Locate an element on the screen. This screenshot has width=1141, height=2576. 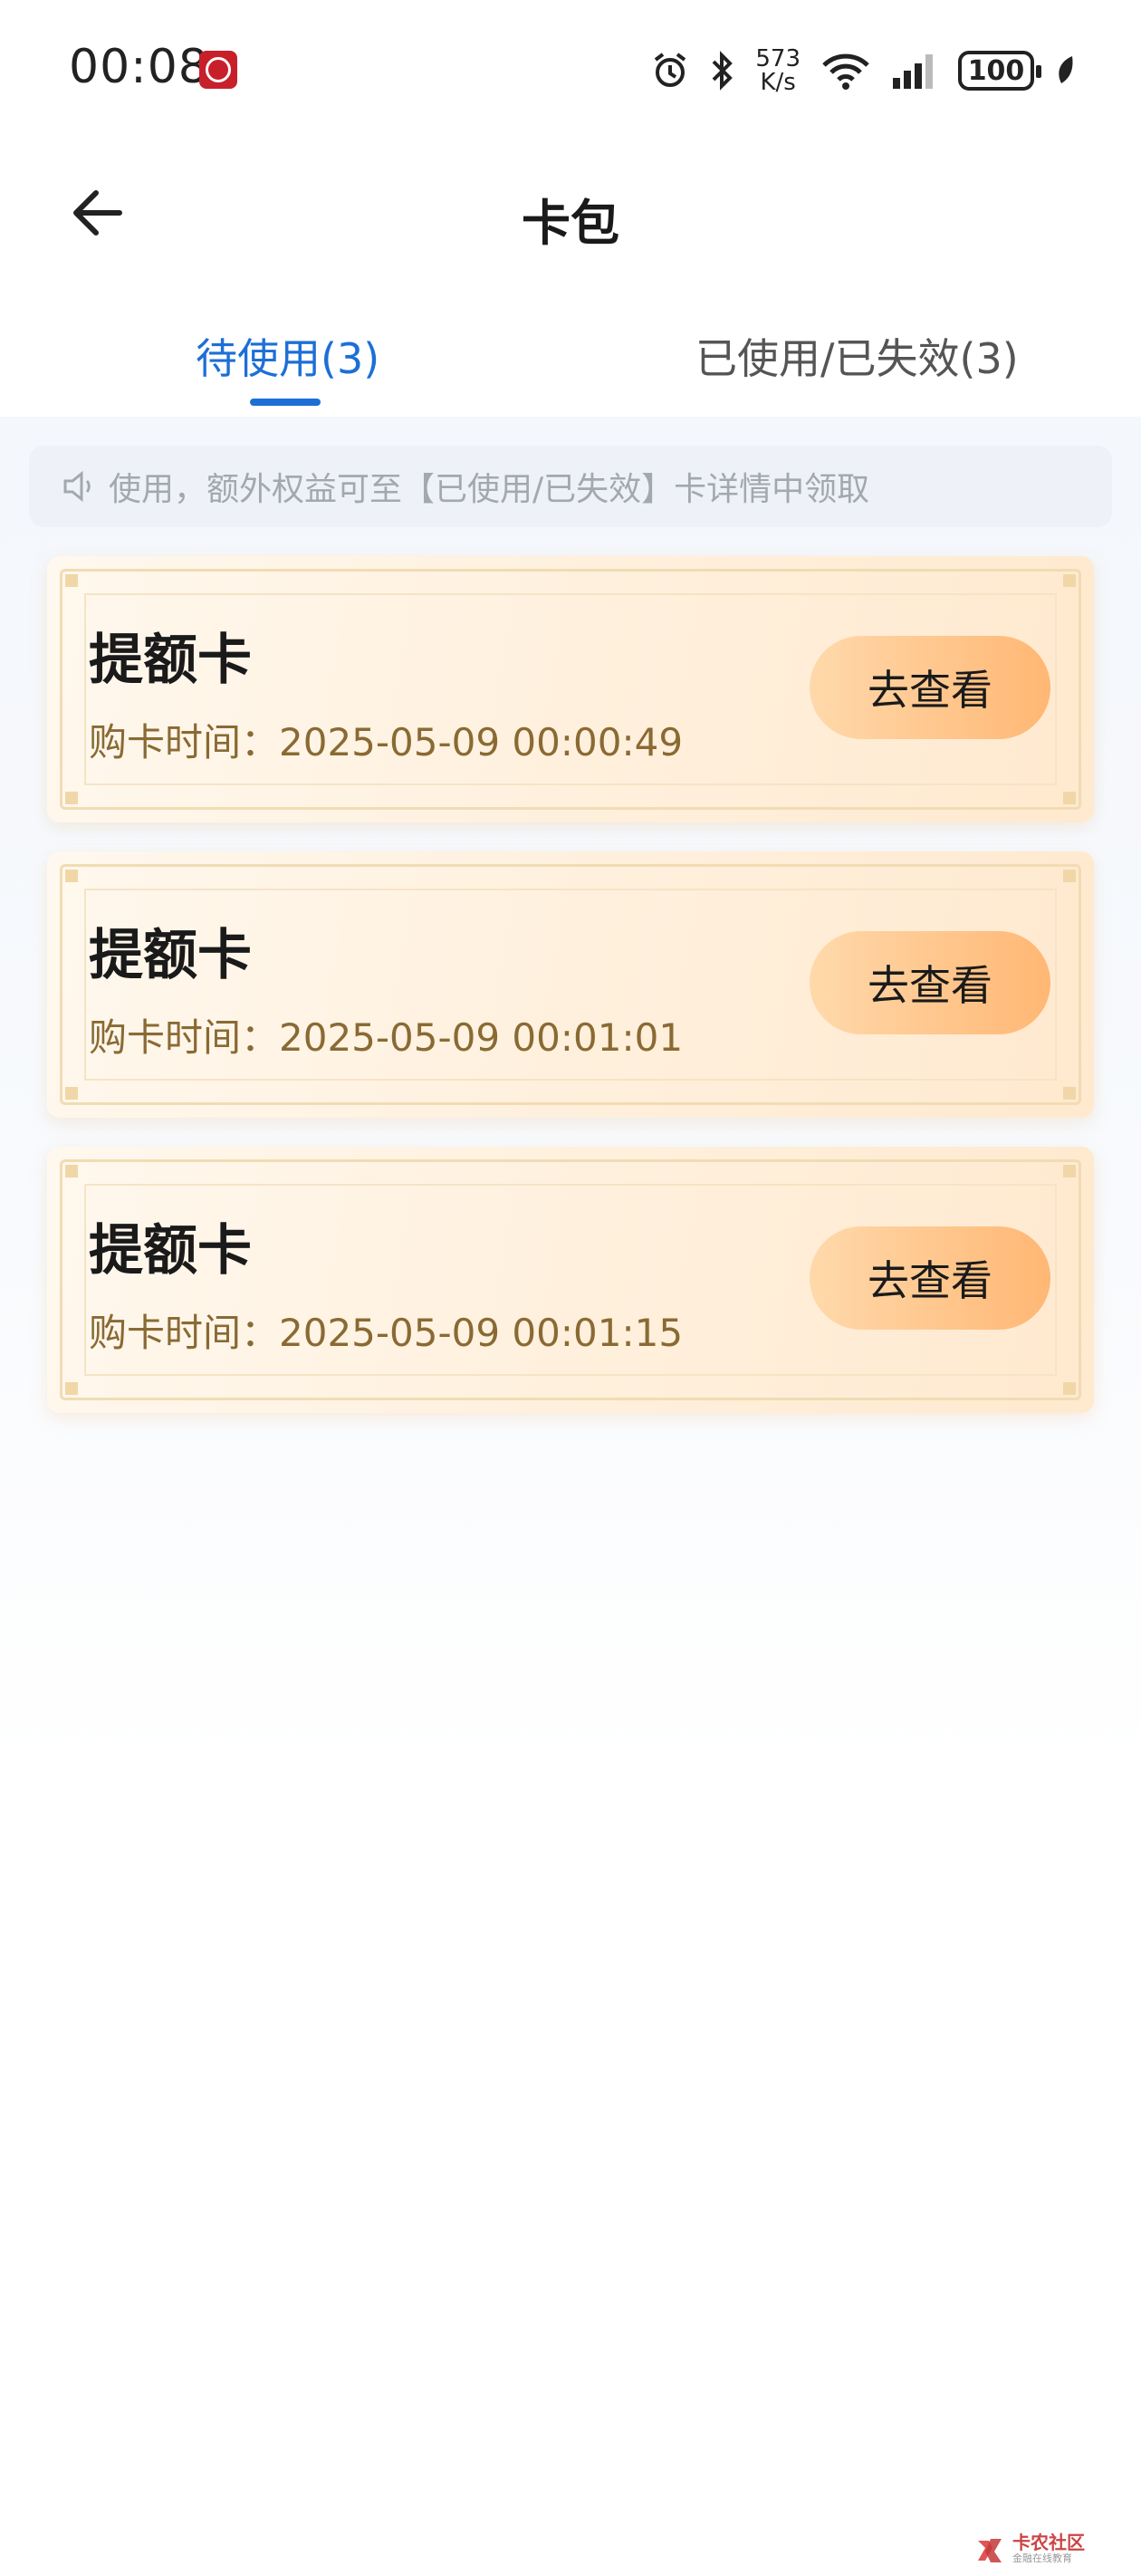
page-header: 卡包 is located at coordinates (570, 213).